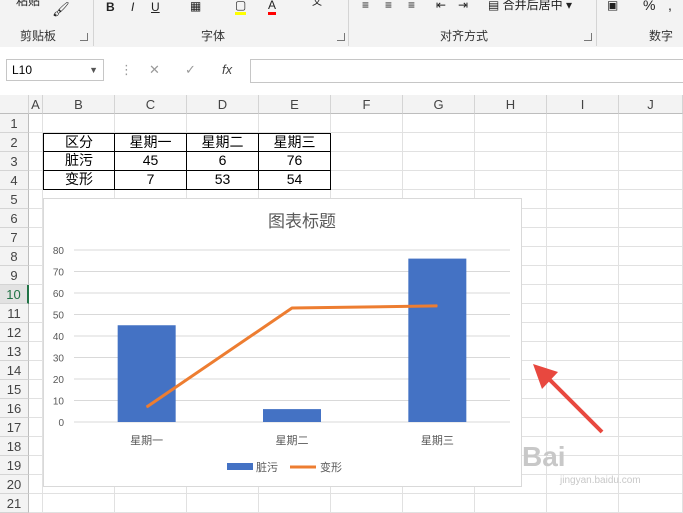  Describe the element at coordinates (600, 480) in the screenshot. I see `watermark-site: jingyan.baidu.com` at that location.